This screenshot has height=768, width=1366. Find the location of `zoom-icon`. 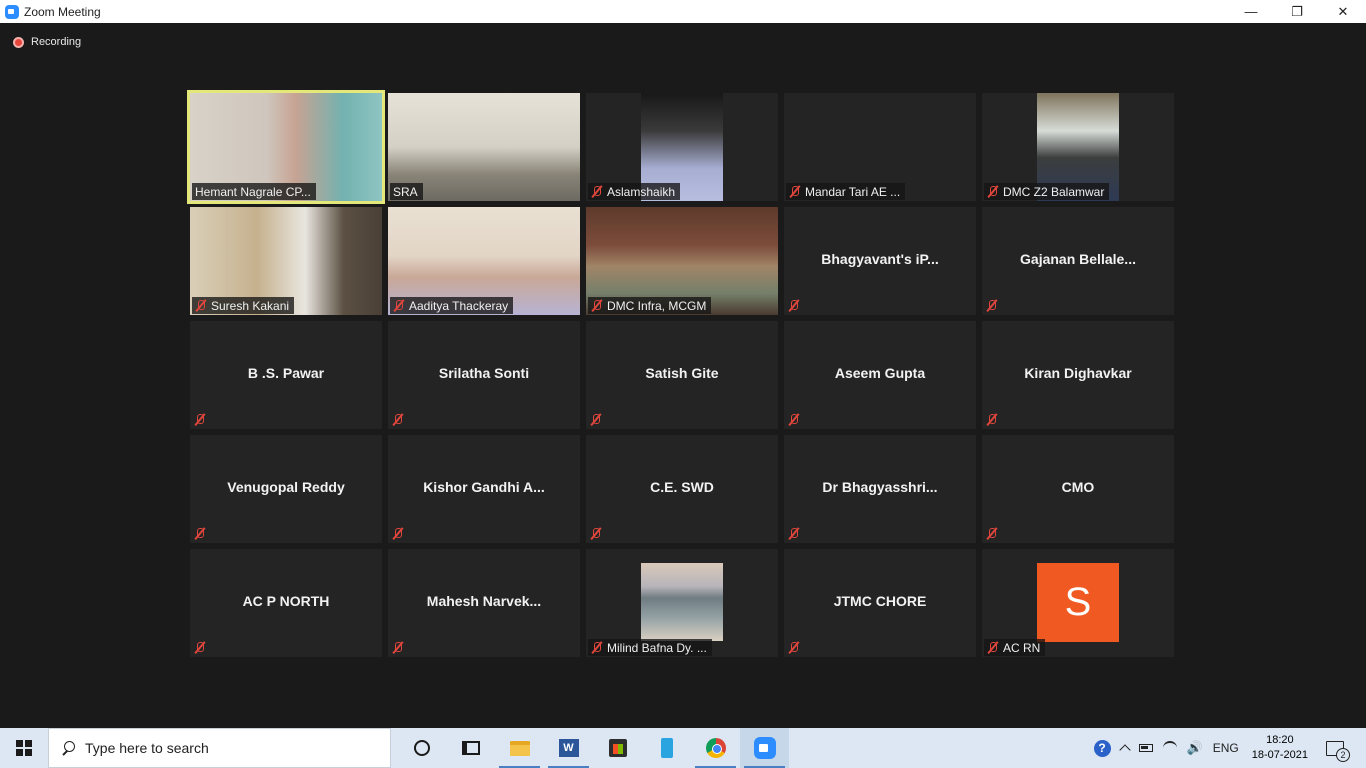

zoom-icon is located at coordinates (764, 748).